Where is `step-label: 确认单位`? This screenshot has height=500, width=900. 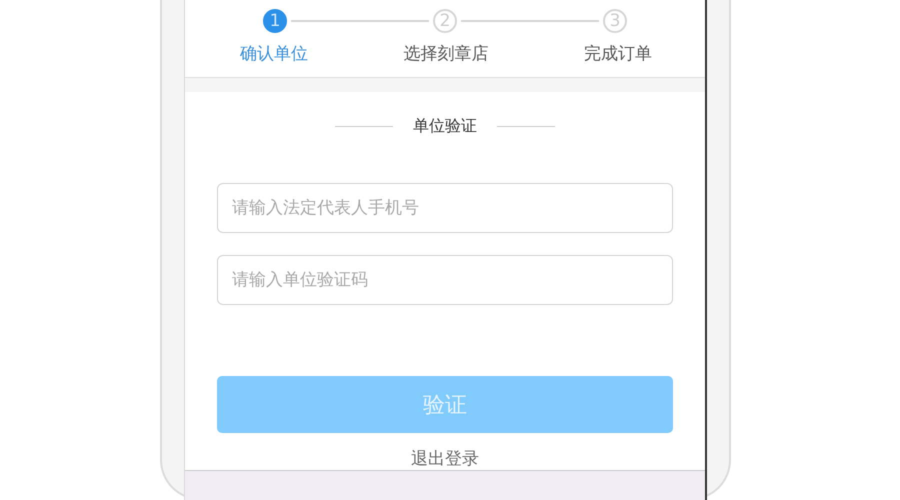 step-label: 确认单位 is located at coordinates (274, 54).